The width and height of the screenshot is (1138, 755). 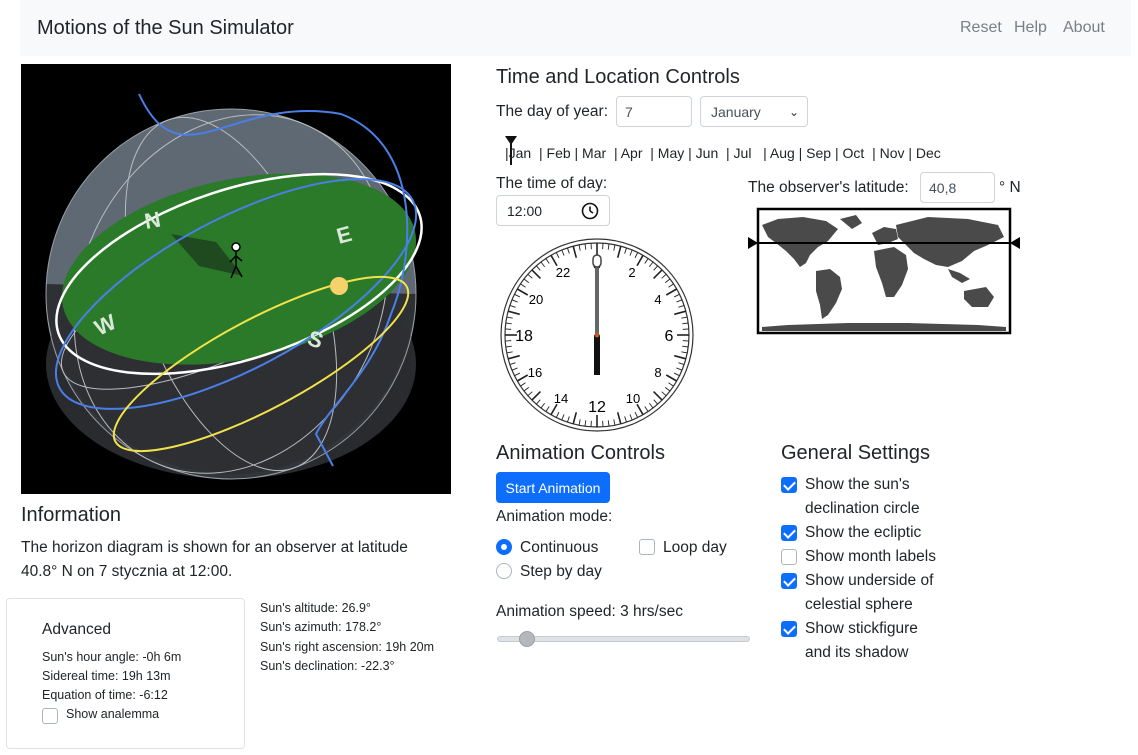 I want to click on day-of-year-input, so click(x=654, y=111).